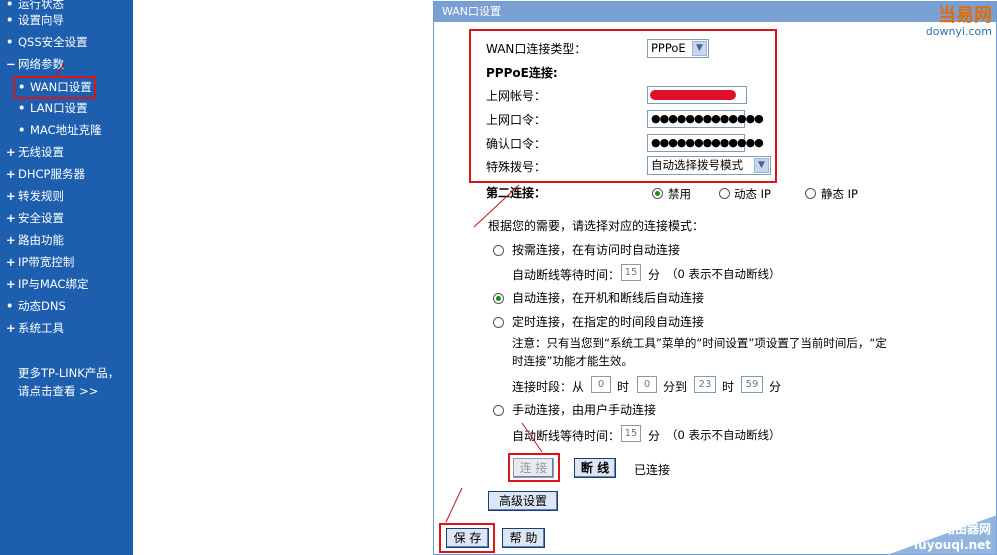 The image size is (997, 555). What do you see at coordinates (810, 193) in the screenshot?
I see `second-conn-static-radio` at bounding box center [810, 193].